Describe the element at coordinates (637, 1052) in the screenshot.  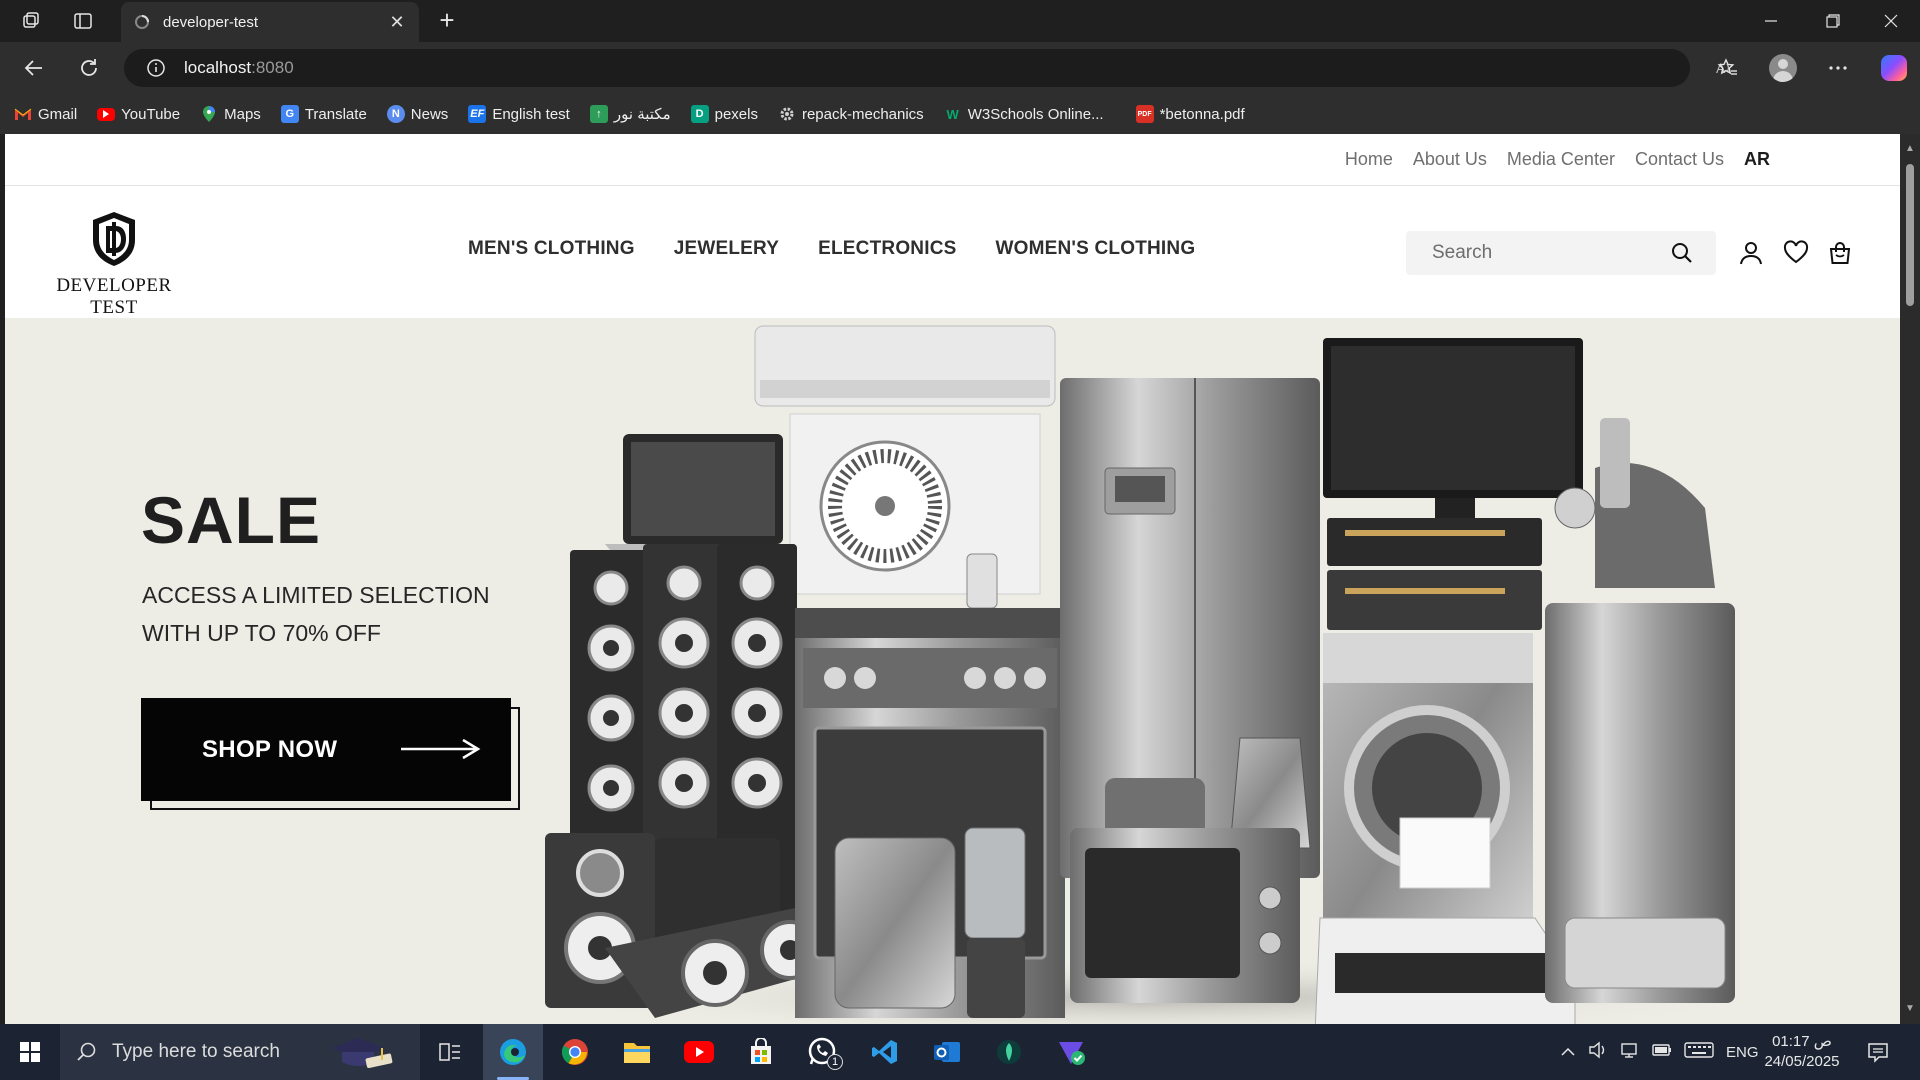
I see `file-explorer-icon` at that location.